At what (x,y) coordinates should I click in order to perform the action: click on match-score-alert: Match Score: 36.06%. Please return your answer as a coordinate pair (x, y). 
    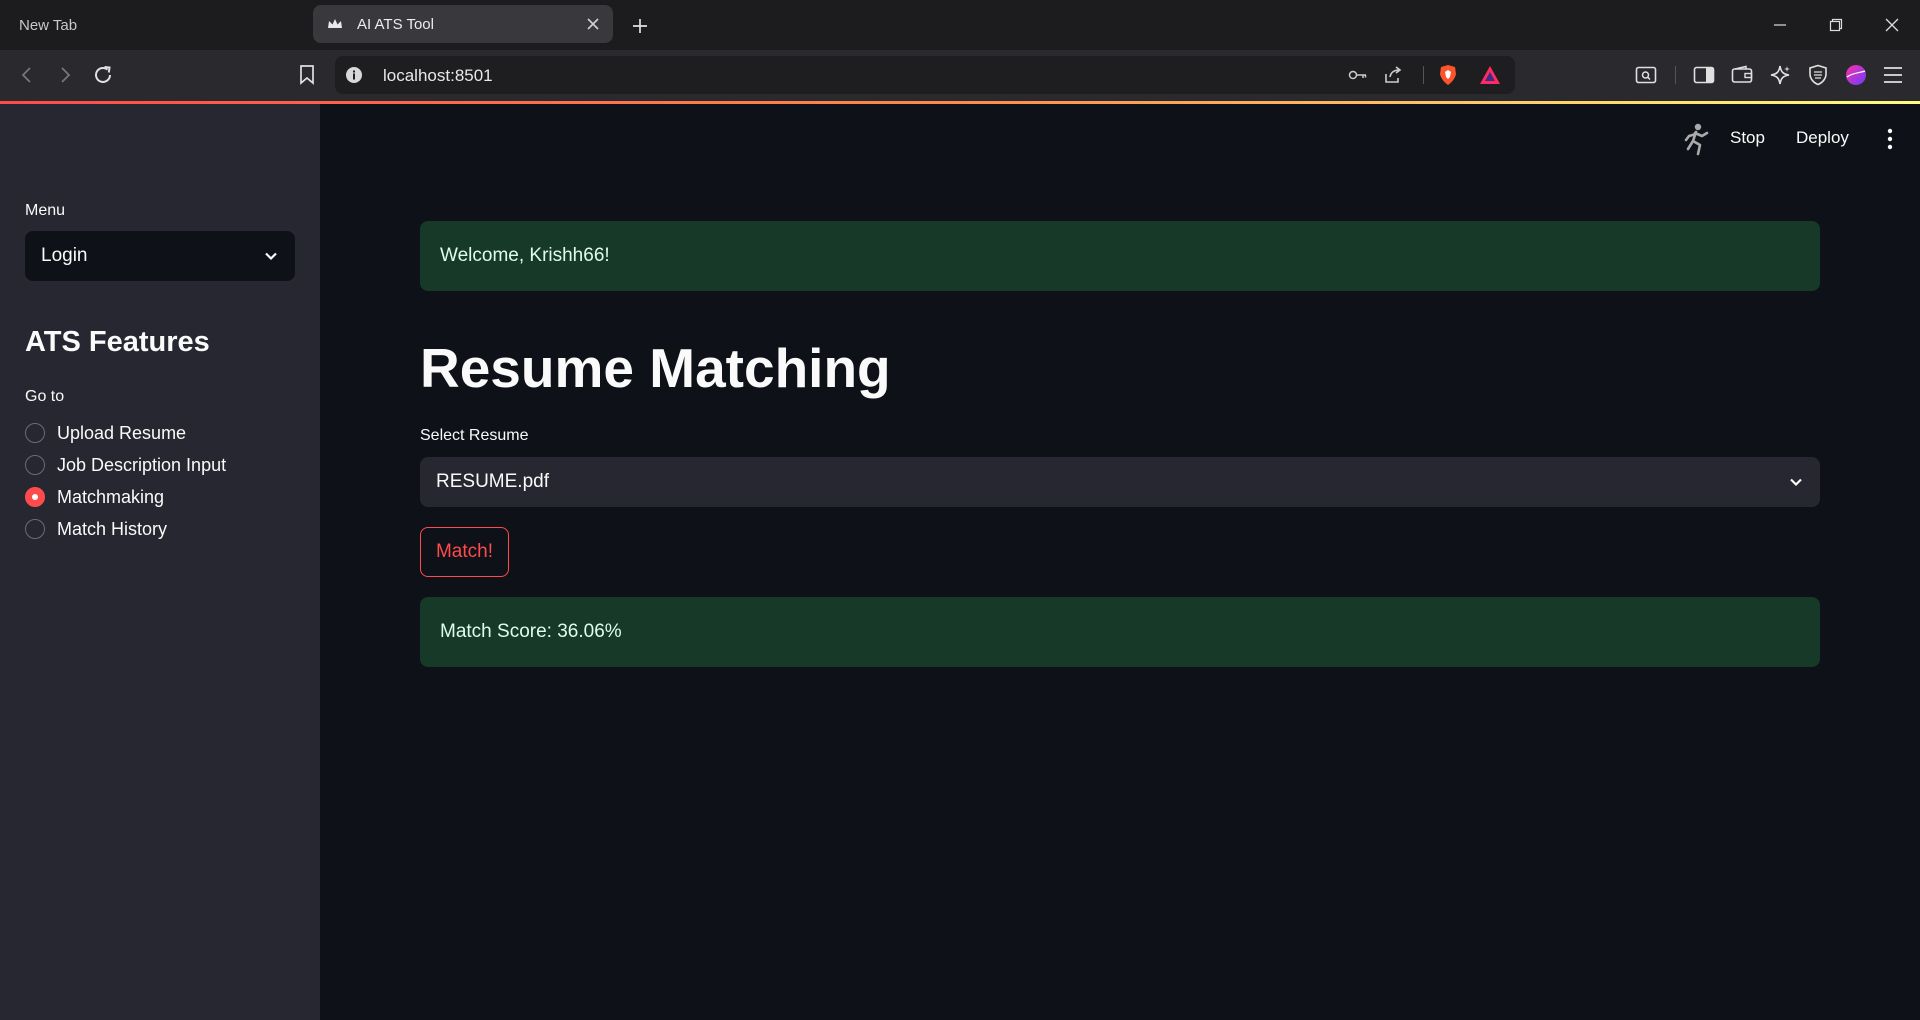
    Looking at the image, I should click on (1120, 632).